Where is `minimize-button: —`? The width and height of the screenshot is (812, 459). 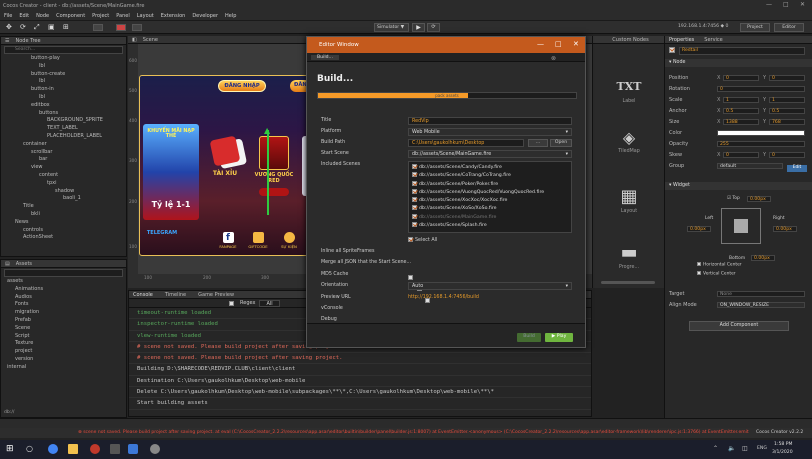
minimize-button: — is located at coordinates (769, 4).